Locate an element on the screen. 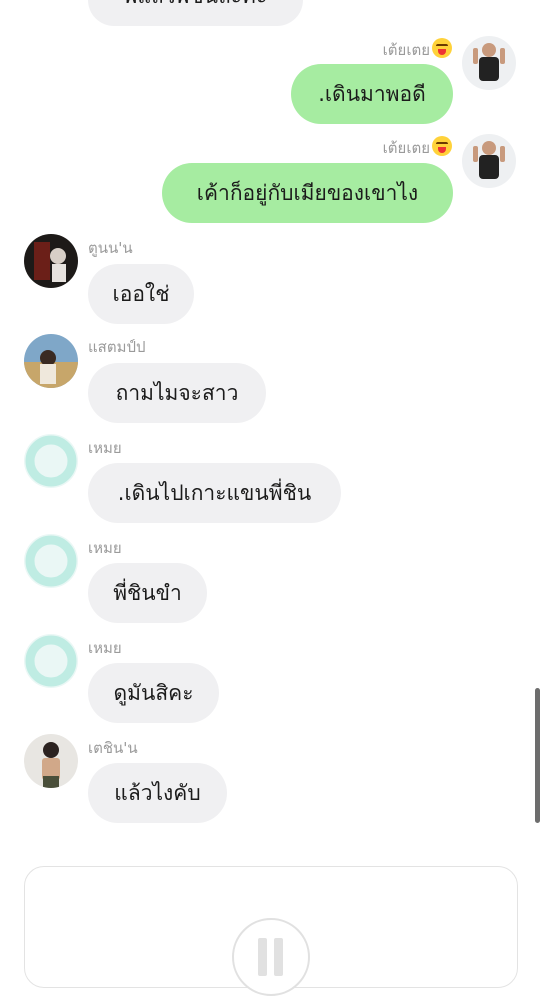 Image resolution: width=540 pixels, height=996 pixels. message-text: เค้าก็อยู่กับเมียของเขาไง is located at coordinates (307, 192).